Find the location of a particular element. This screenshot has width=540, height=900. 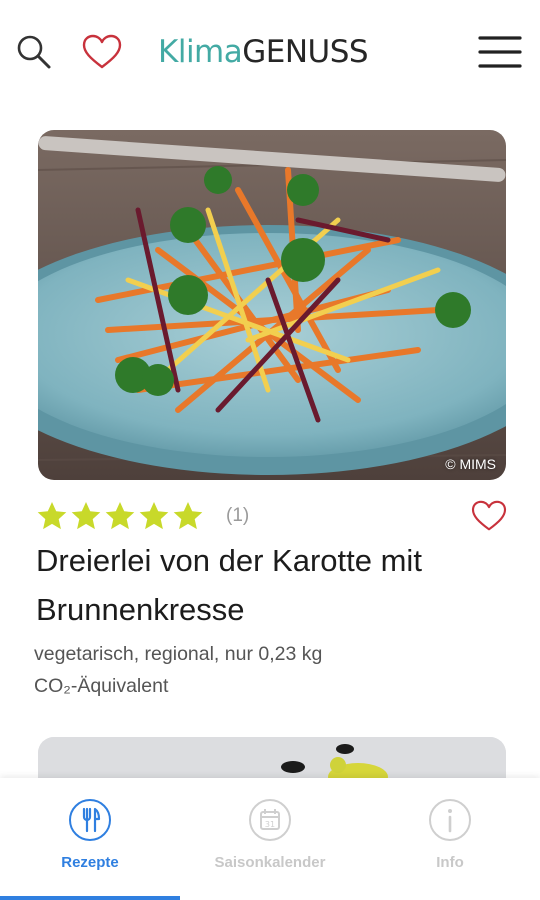

search-icon is located at coordinates (34, 52).